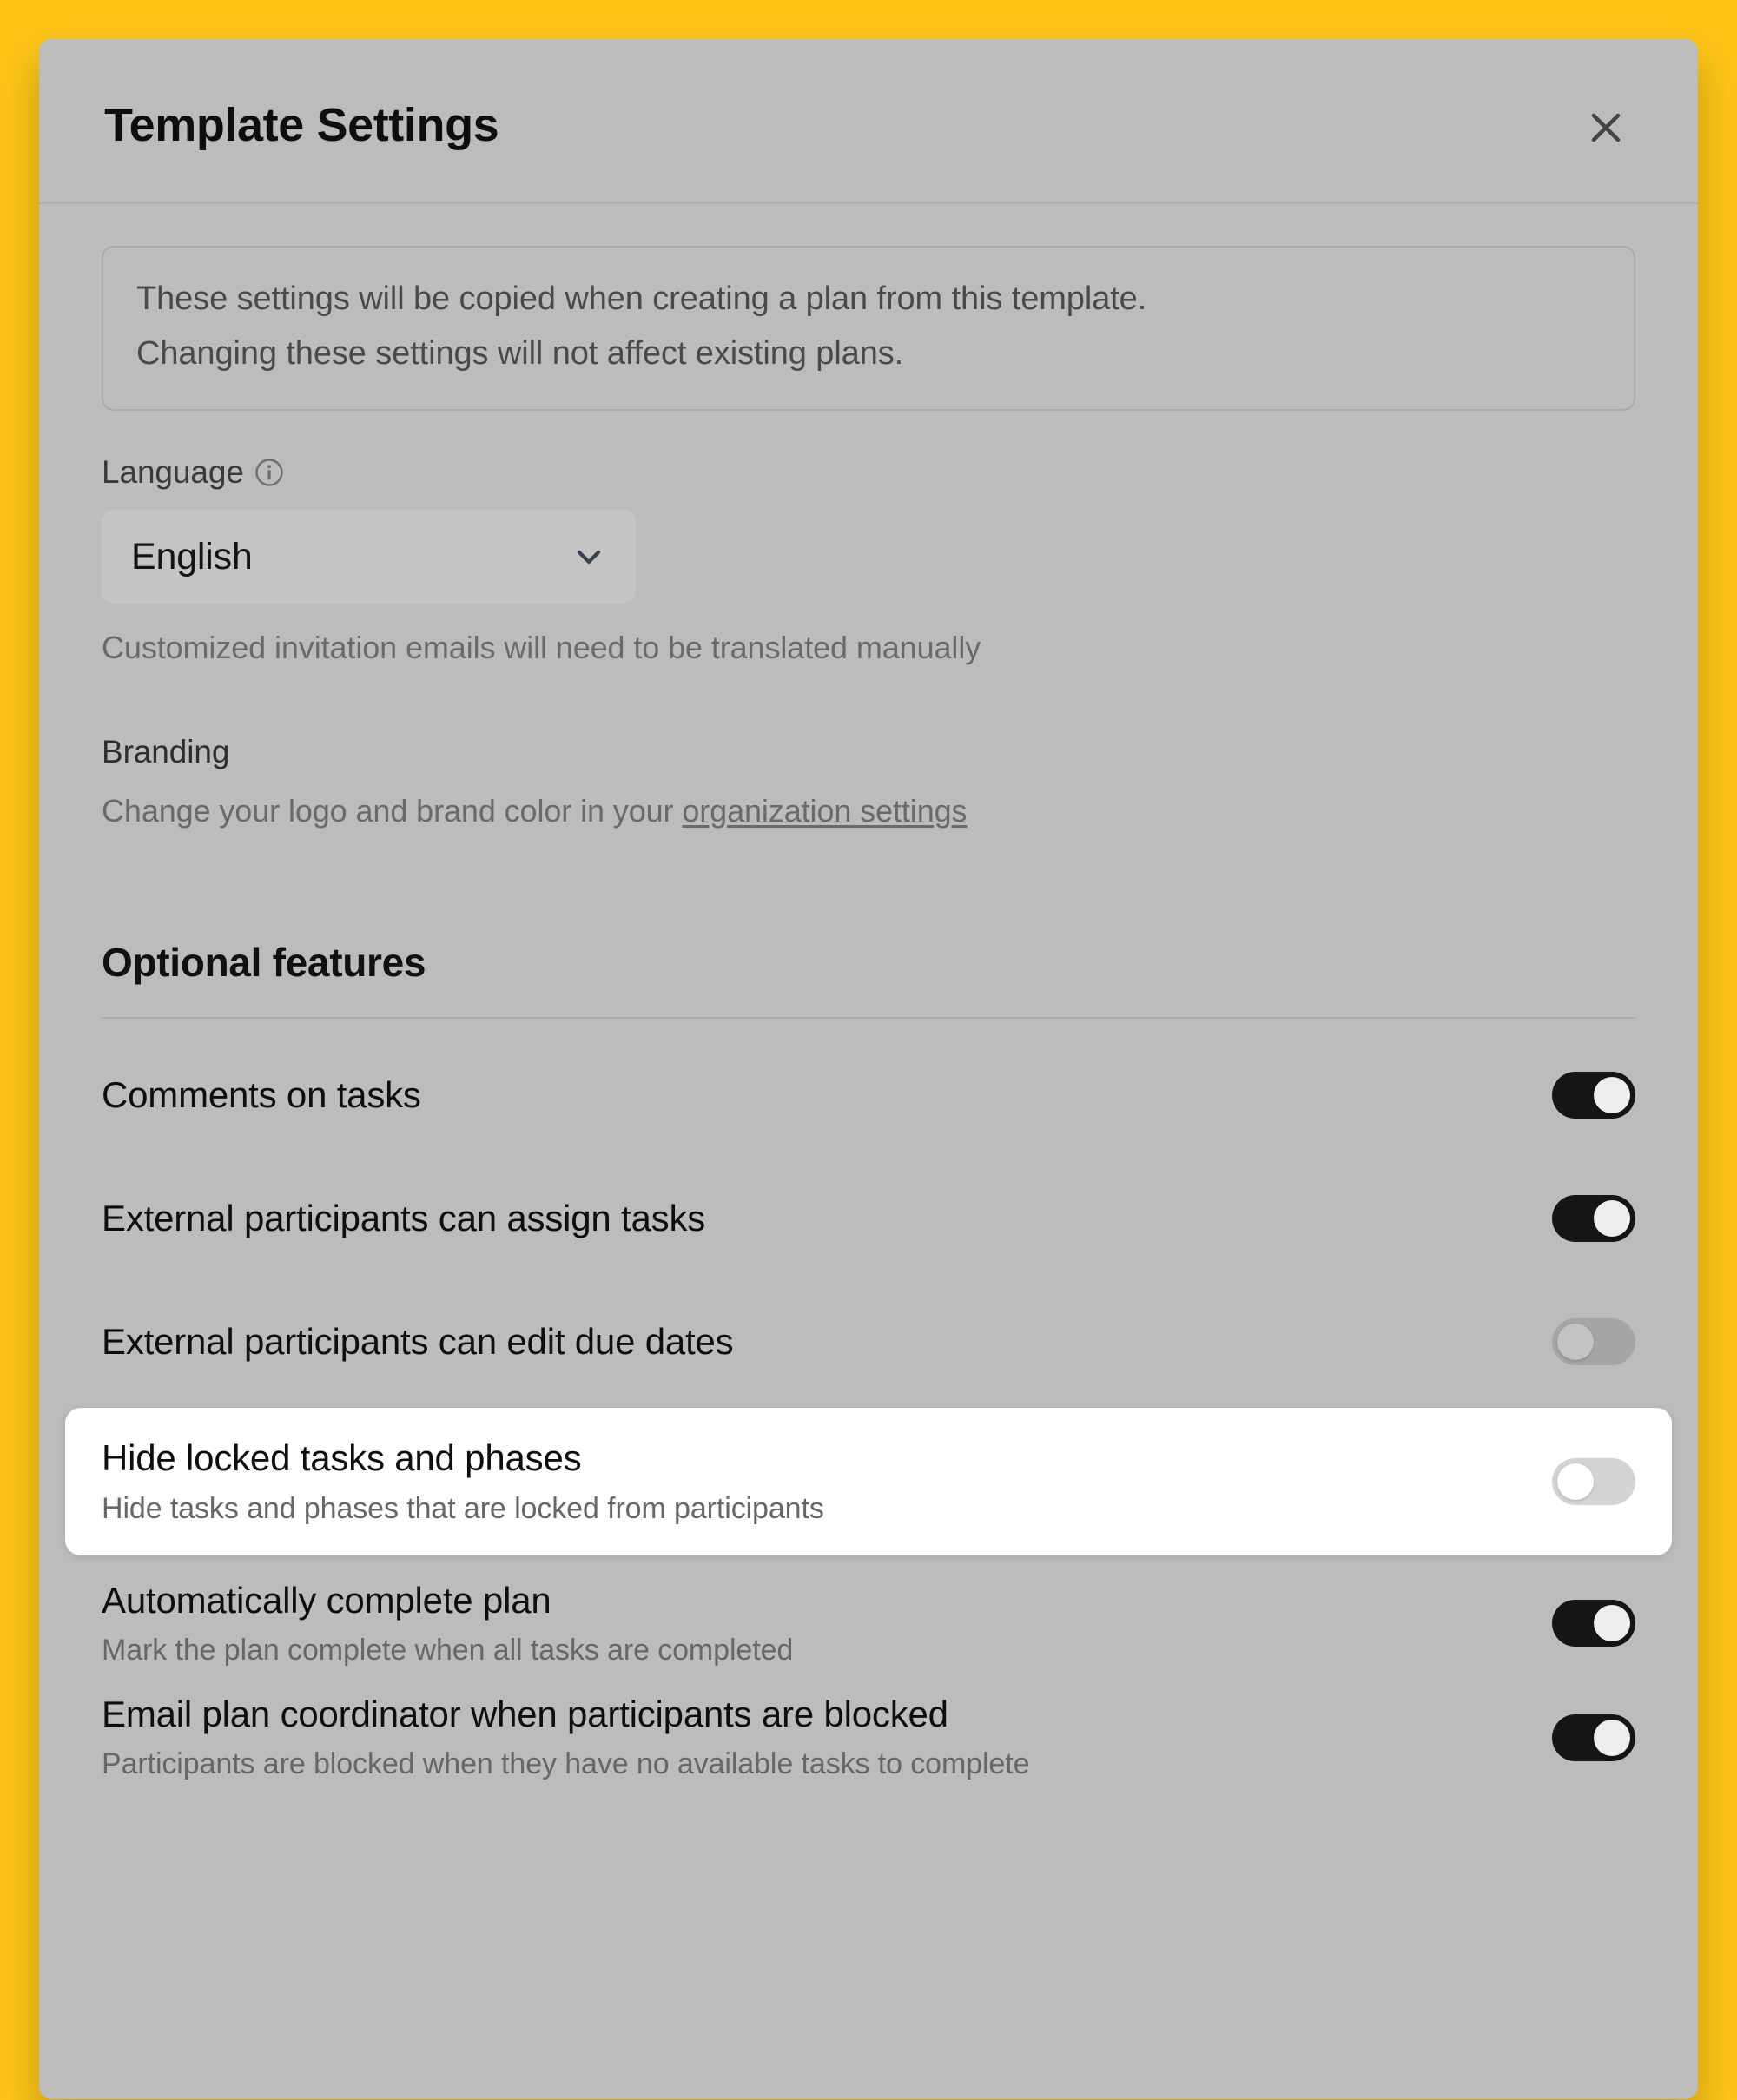 Image resolution: width=1737 pixels, height=2100 pixels. Describe the element at coordinates (342, 1458) in the screenshot. I see `feature-title: Hide locked tasks and phases` at that location.